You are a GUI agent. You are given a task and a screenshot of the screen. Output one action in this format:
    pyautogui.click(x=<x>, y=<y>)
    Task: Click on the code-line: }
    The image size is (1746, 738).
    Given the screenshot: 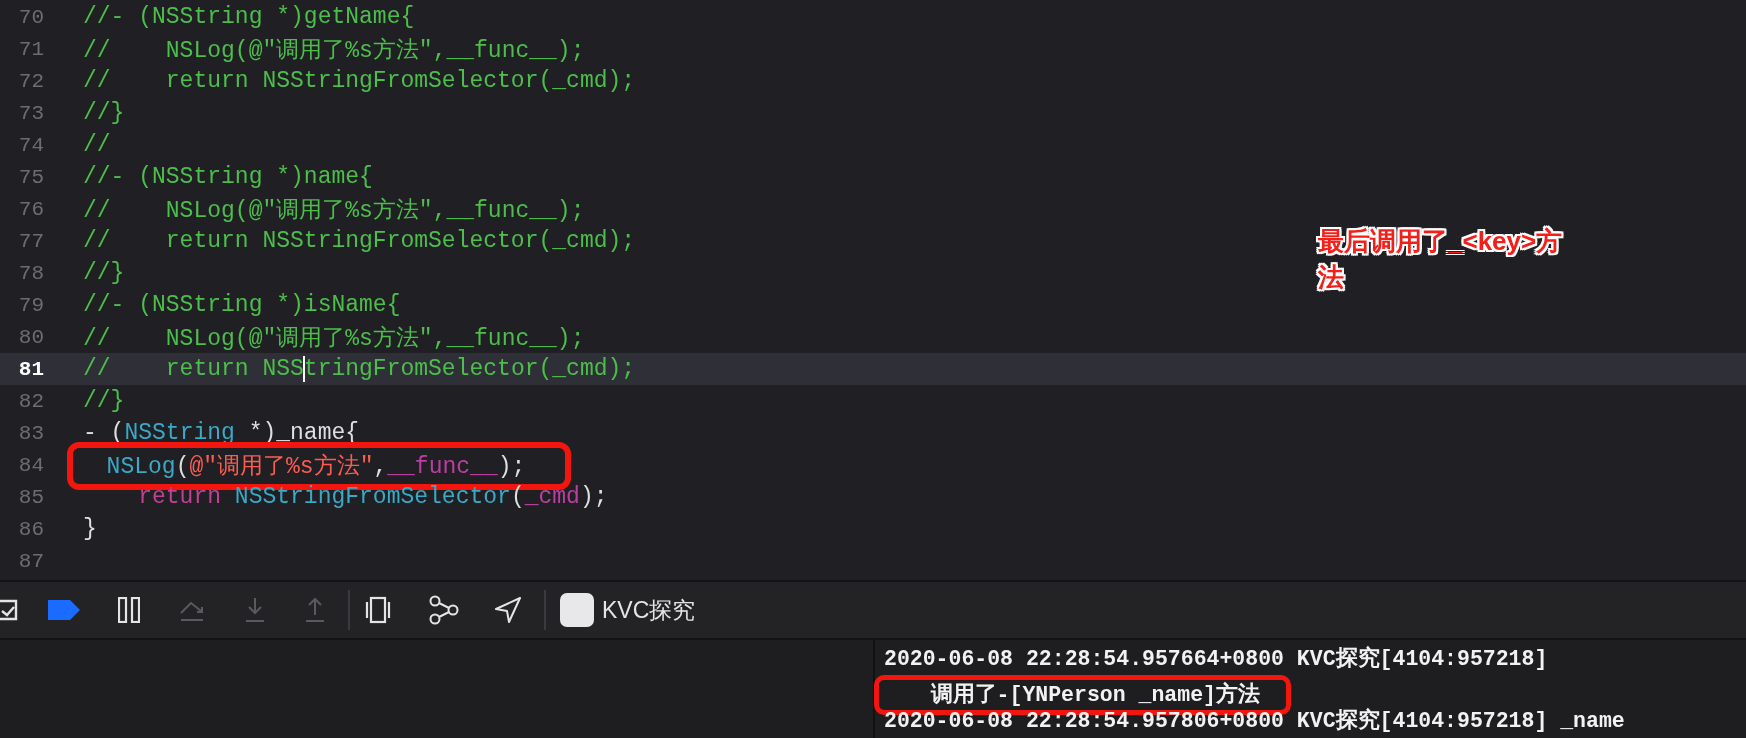 What is the action you would take?
    pyautogui.click(x=90, y=529)
    